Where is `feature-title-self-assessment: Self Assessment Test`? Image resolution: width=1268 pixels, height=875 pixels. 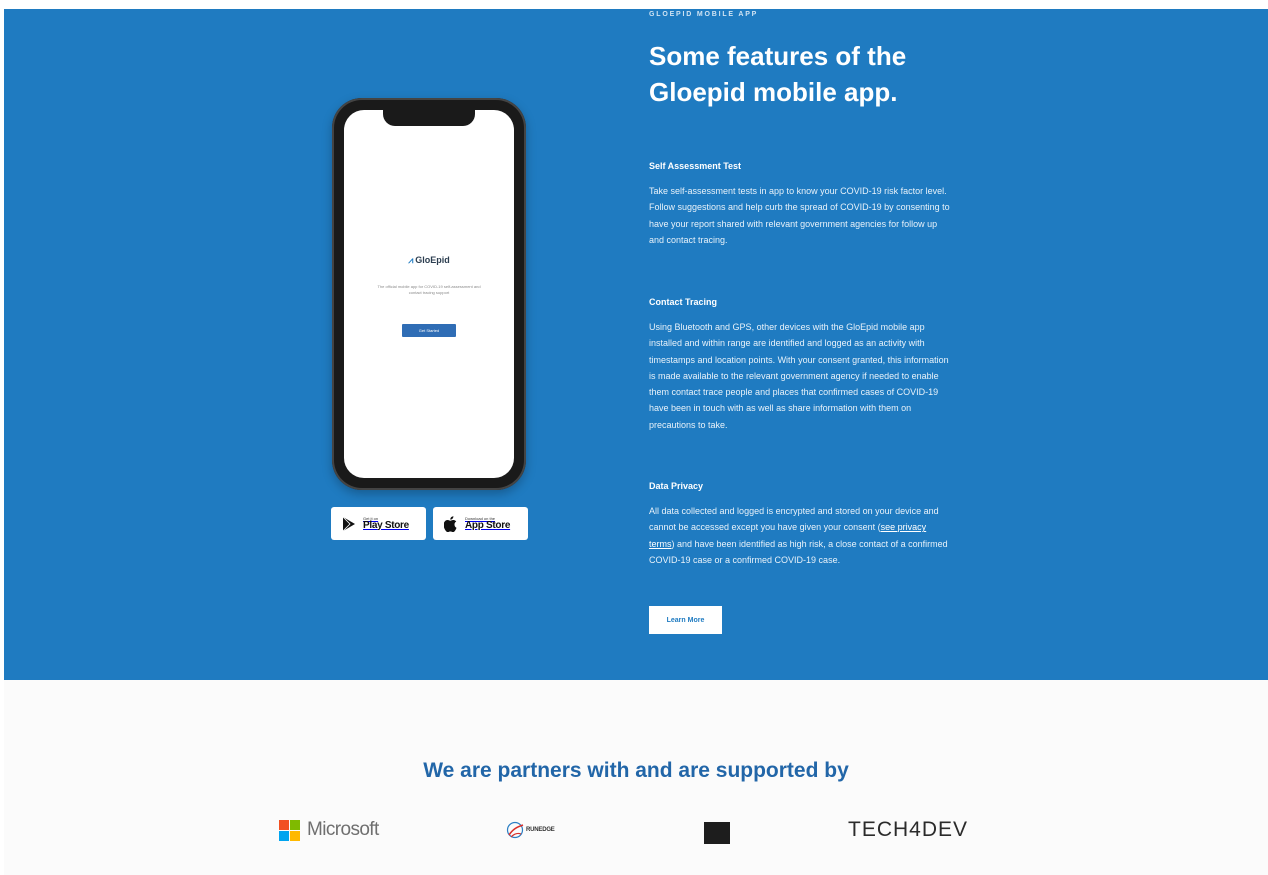 feature-title-self-assessment: Self Assessment Test is located at coordinates (695, 166).